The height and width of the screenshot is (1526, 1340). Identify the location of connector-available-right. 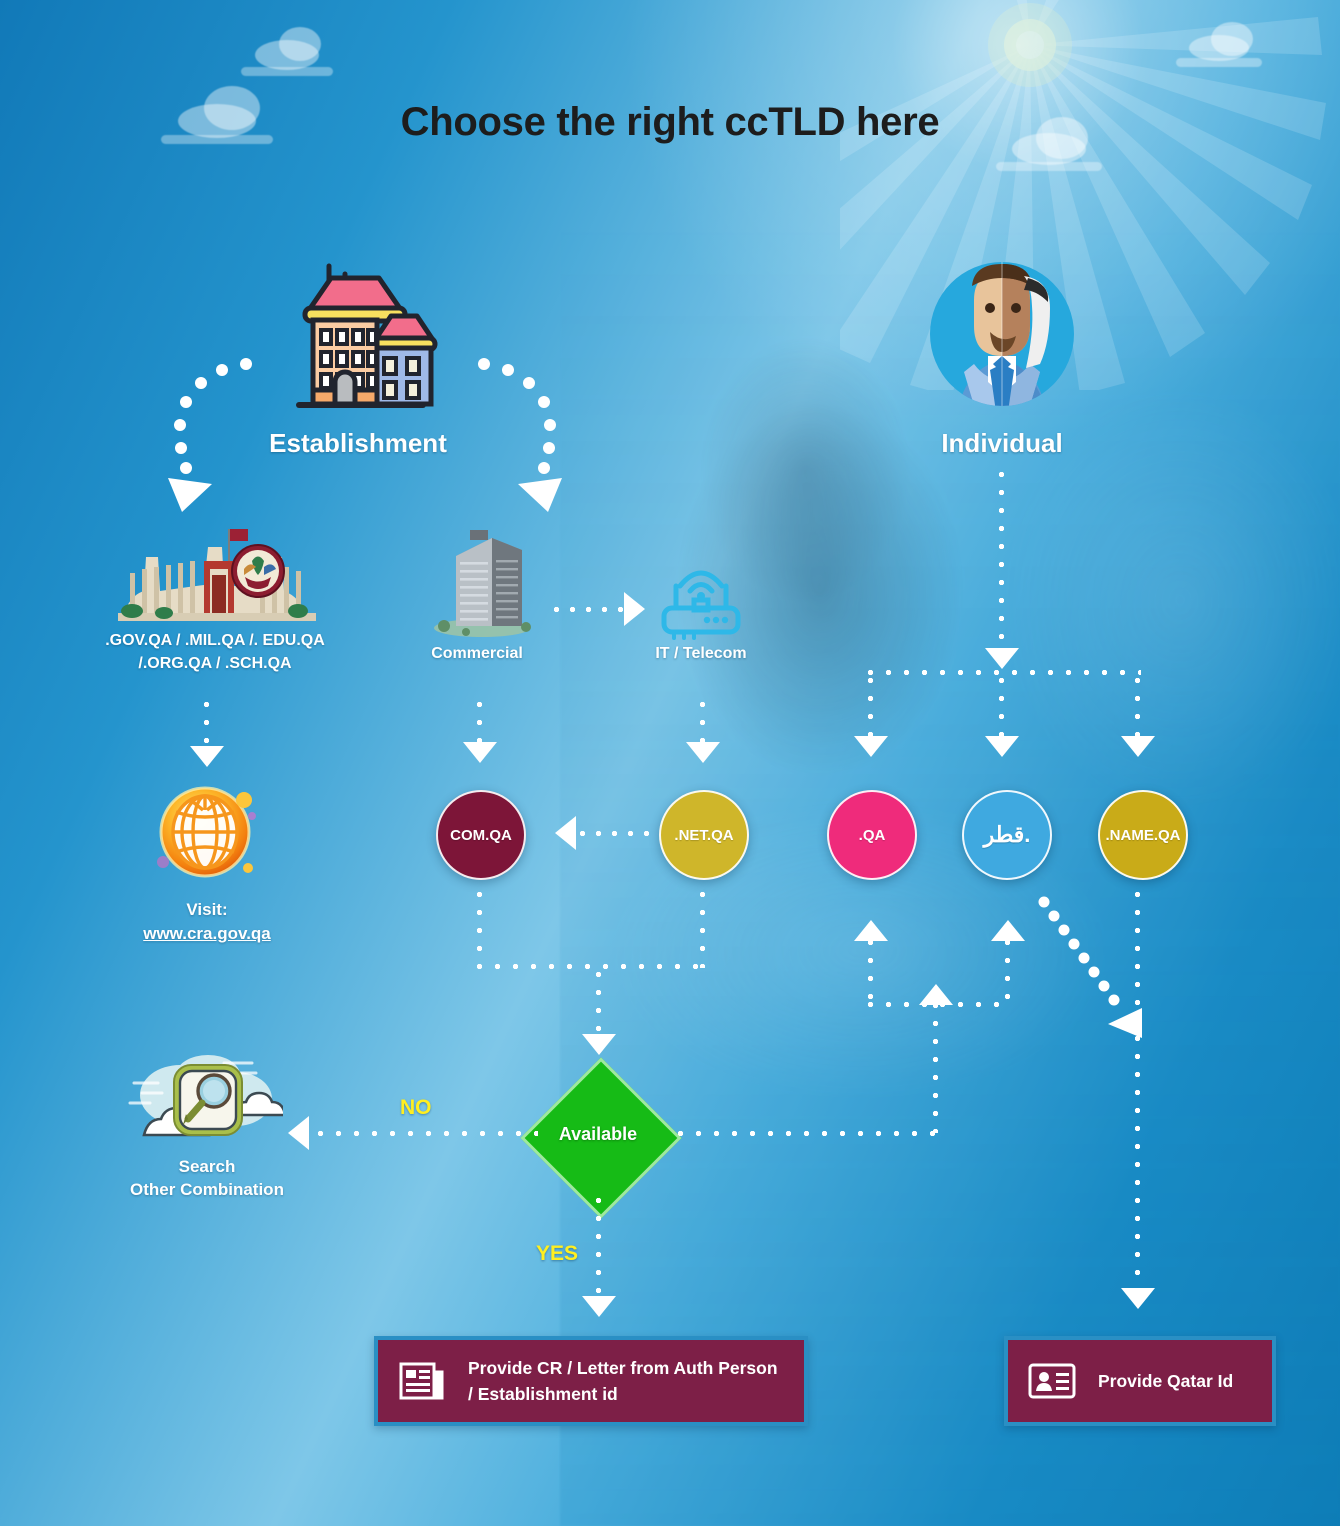
(808, 1133).